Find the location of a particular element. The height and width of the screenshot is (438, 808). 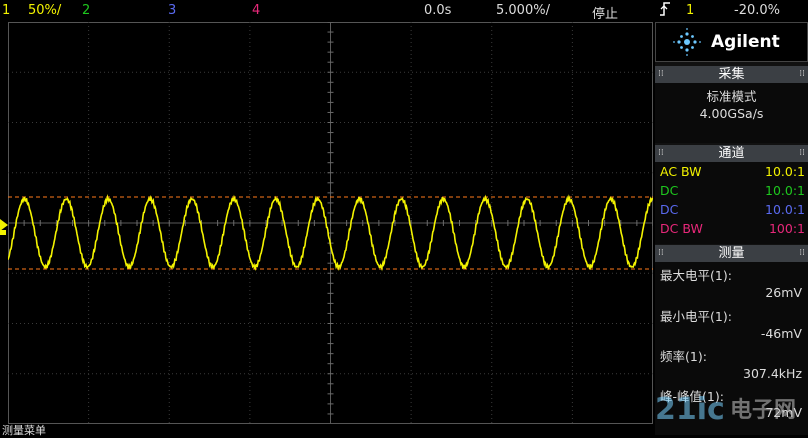

status-bar: 1 50%/ 2 3 4 0.0s 5.000%/ 停止 1 -20.0% is located at coordinates (404, 11).